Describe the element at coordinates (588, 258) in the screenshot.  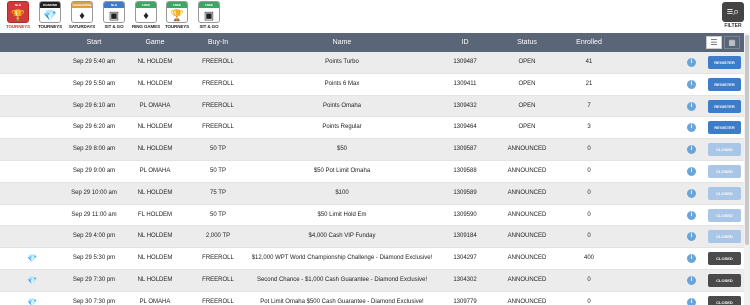
I see `cell-enrolled: 400` at that location.